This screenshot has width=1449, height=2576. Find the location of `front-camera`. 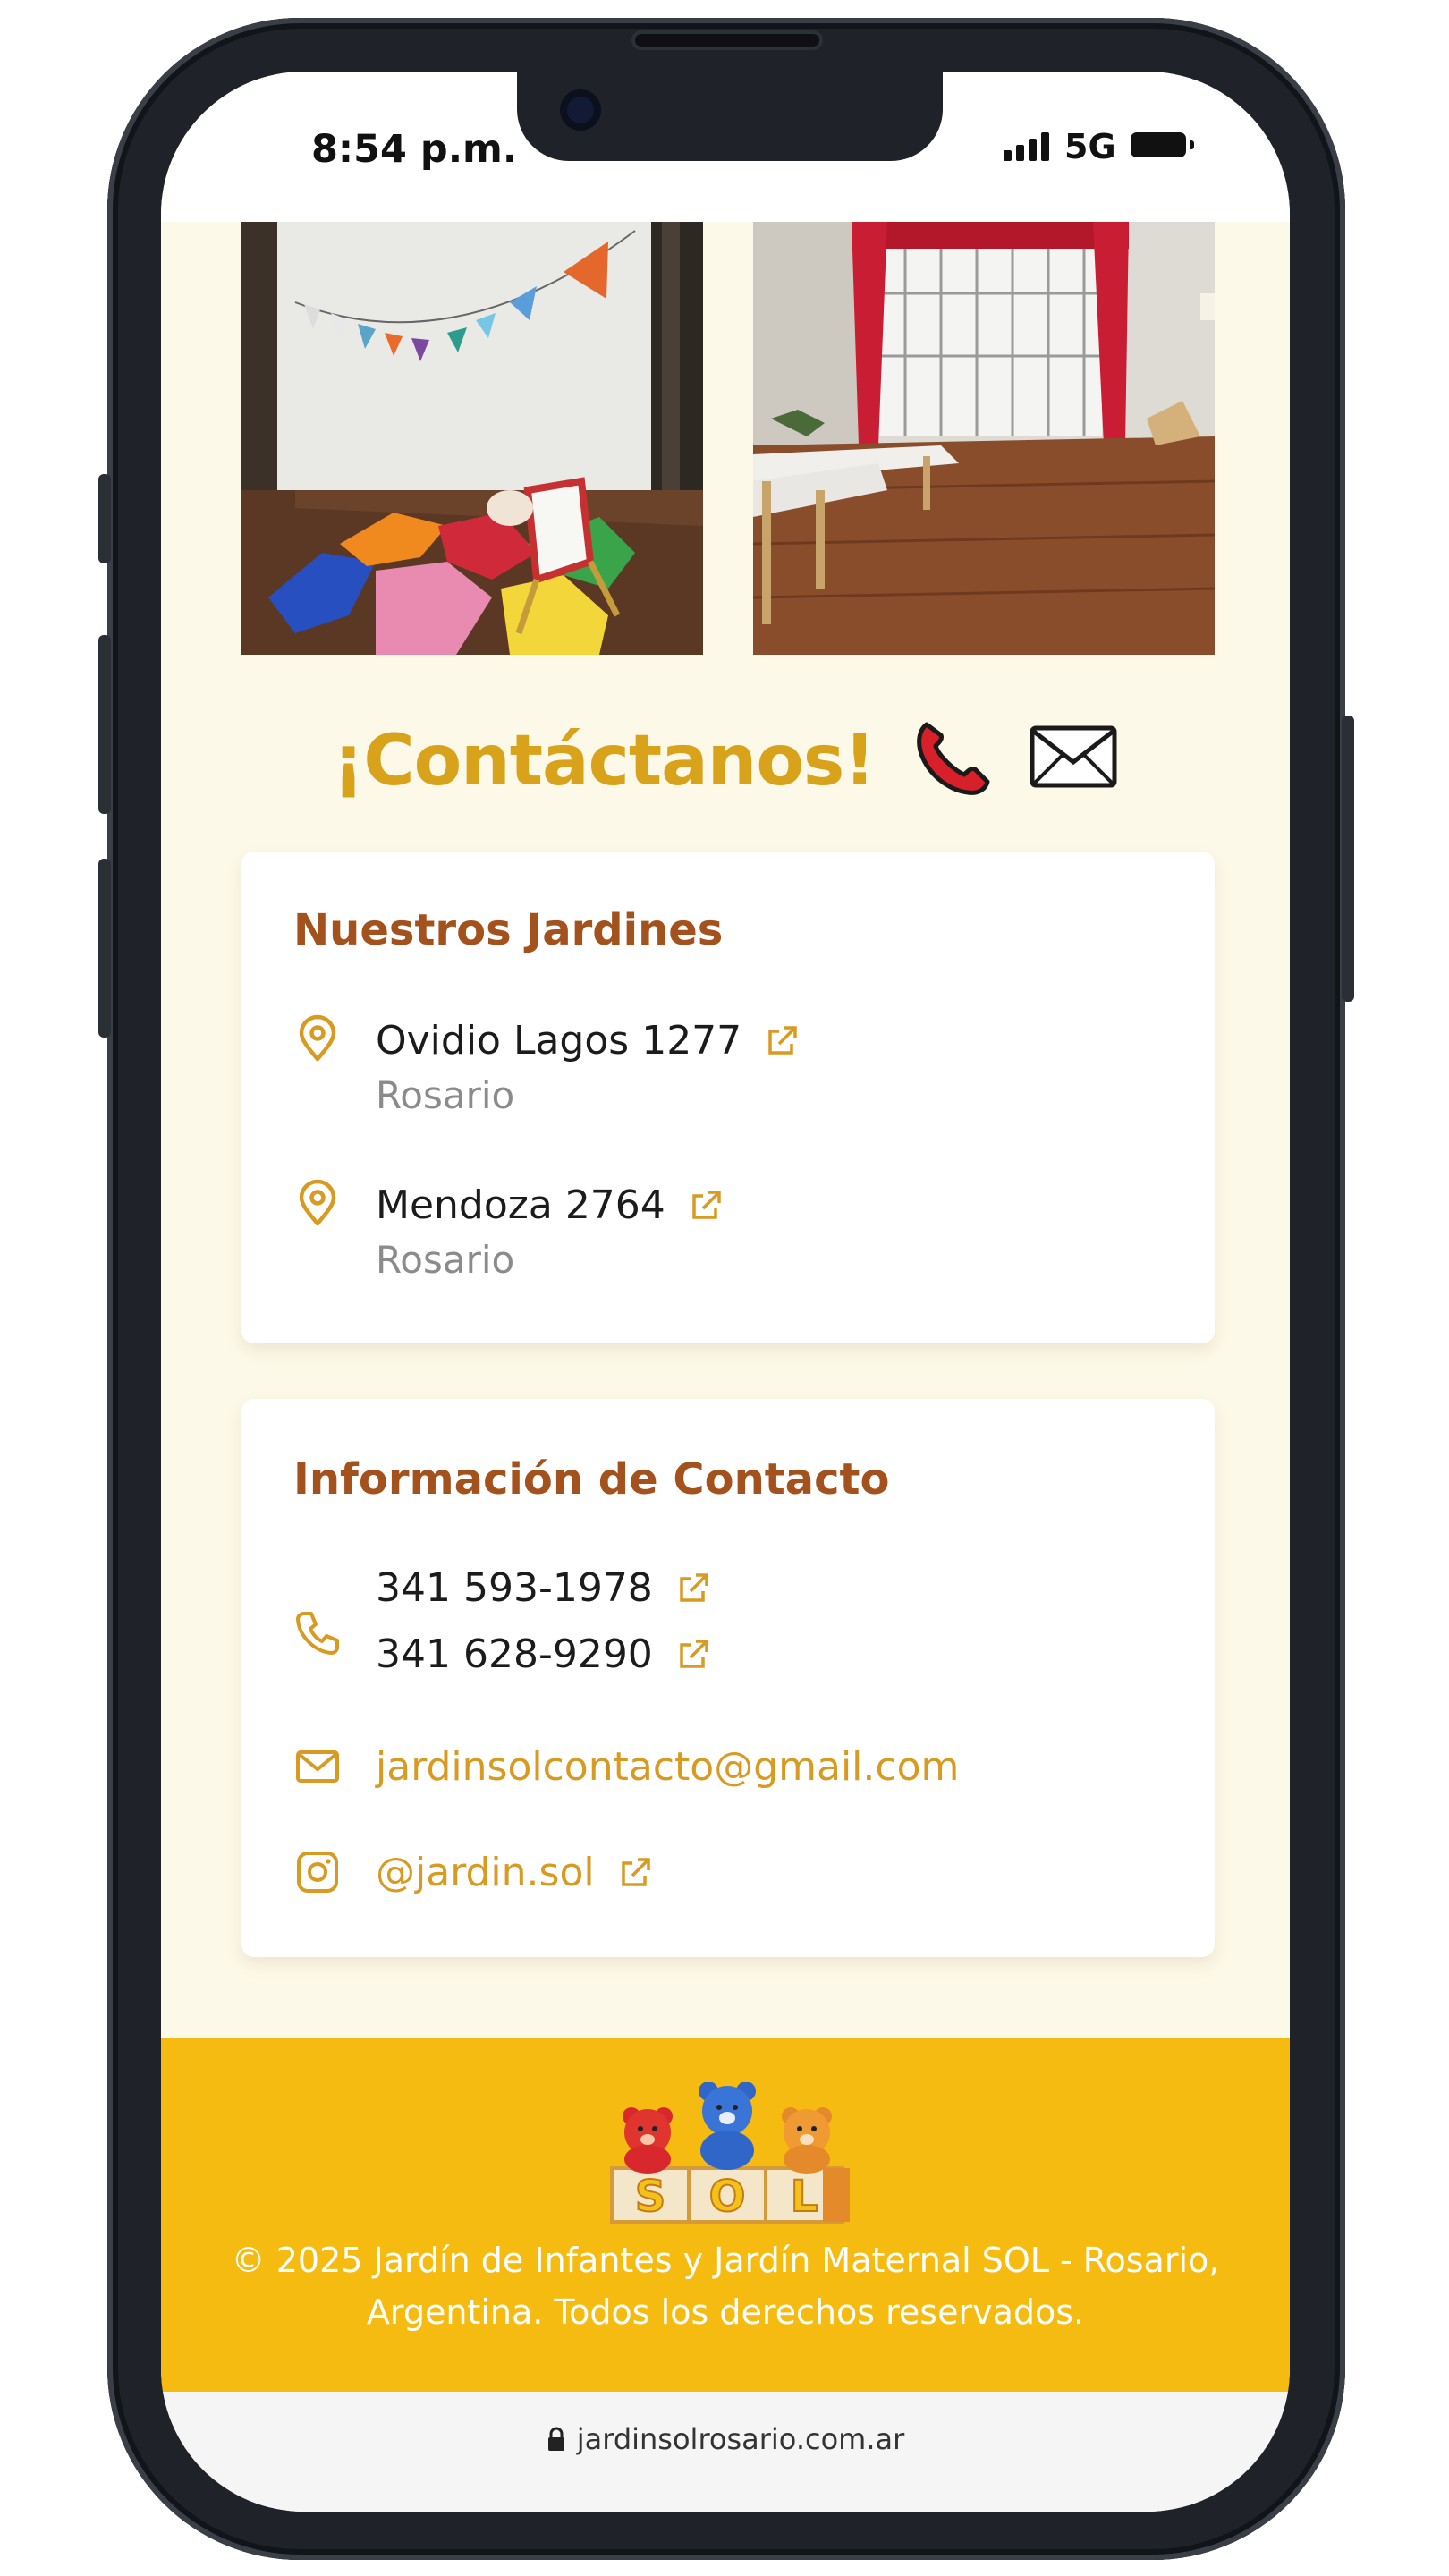

front-camera is located at coordinates (580, 110).